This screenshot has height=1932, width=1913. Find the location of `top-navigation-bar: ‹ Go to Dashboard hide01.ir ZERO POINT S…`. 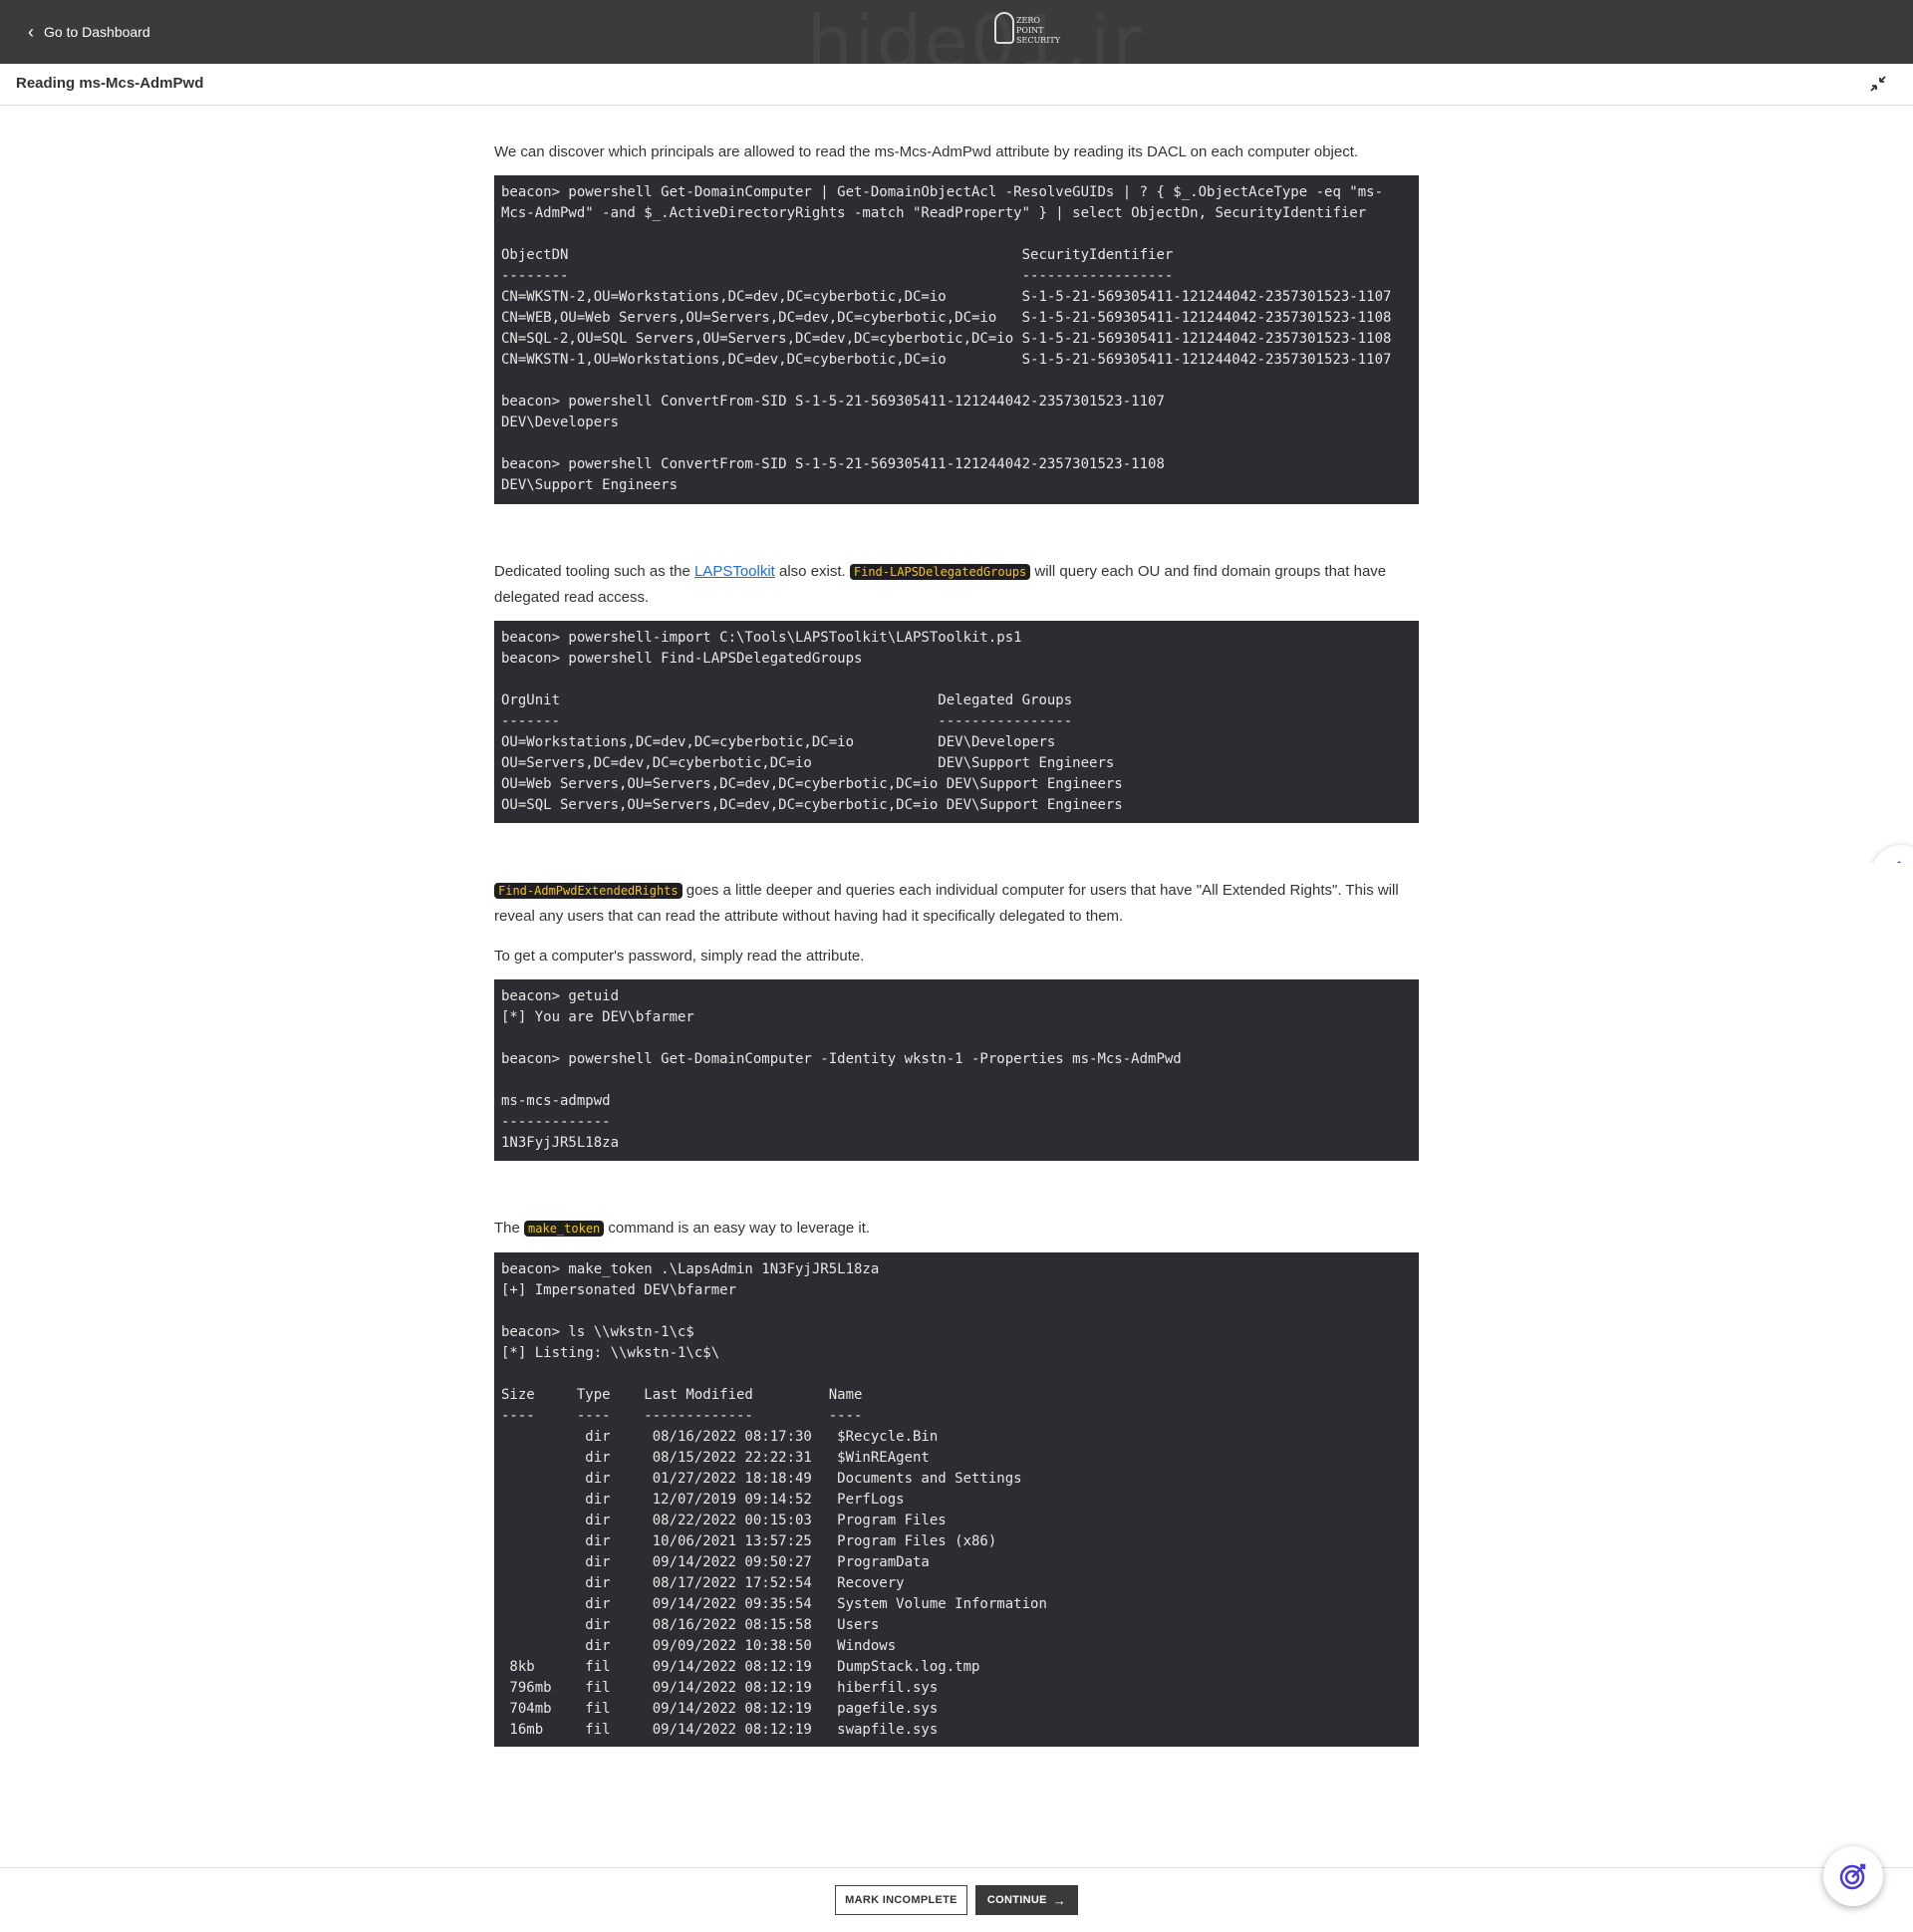

top-navigation-bar: ‹ Go to Dashboard hide01.ir ZERO POINT S… is located at coordinates (956, 39).